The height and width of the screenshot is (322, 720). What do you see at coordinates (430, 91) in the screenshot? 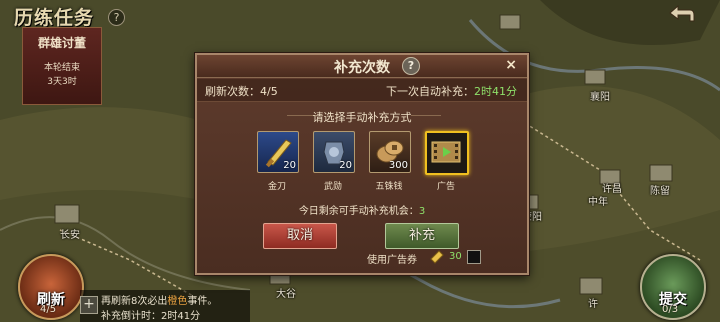
I see `next-auto-label: 下一次自动补充：` at bounding box center [430, 91].